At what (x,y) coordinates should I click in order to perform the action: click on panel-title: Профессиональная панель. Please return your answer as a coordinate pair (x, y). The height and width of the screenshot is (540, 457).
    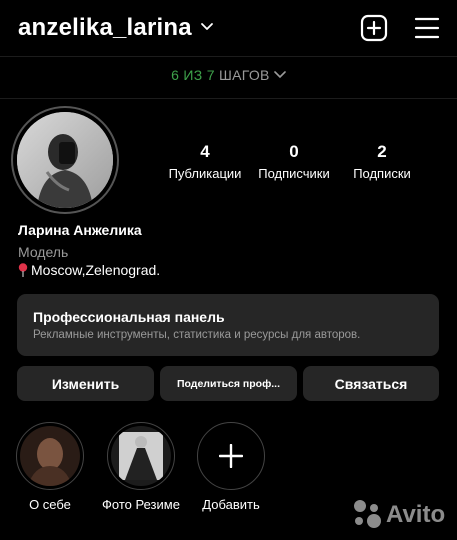
    Looking at the image, I should click on (129, 317).